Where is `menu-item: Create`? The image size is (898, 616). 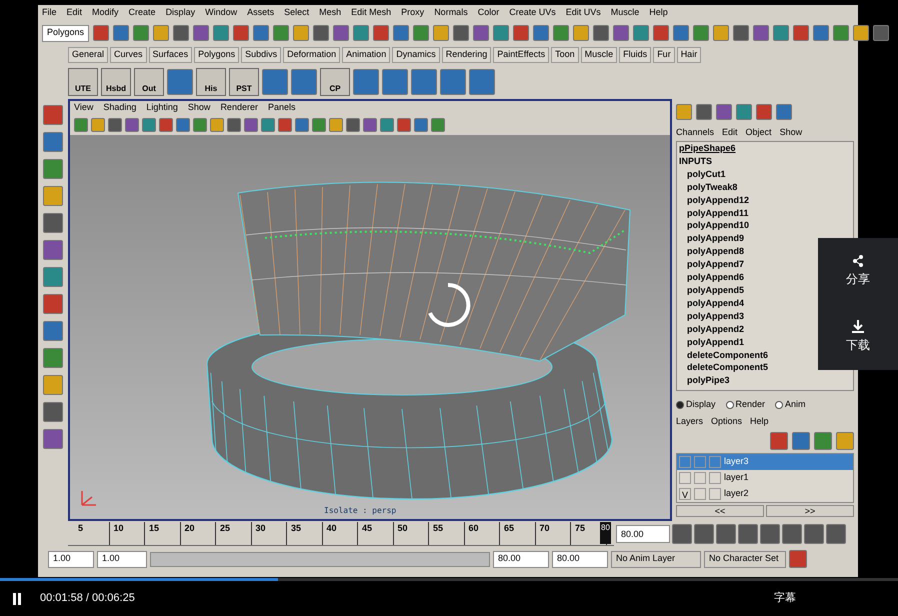
menu-item: Create is located at coordinates (142, 13).